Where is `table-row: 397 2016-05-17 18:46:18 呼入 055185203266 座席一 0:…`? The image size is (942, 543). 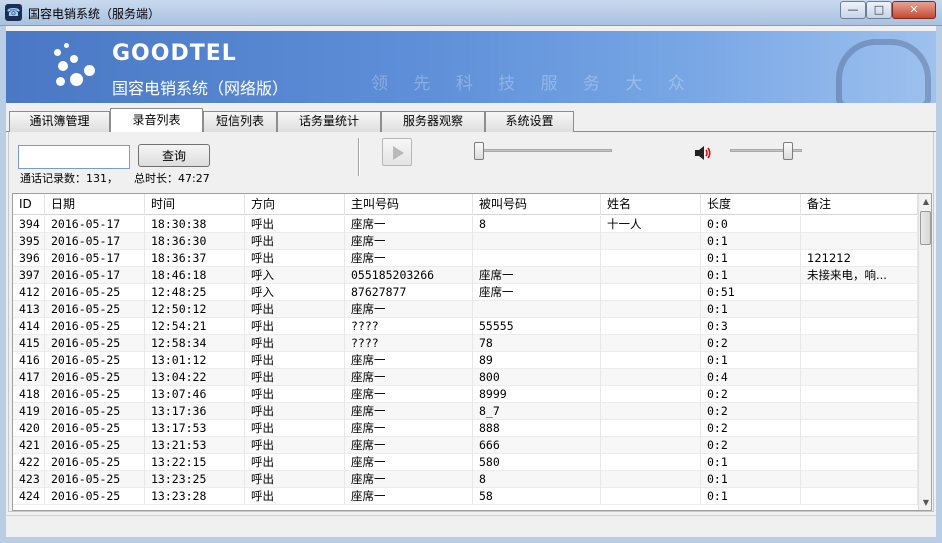
table-row: 397 2016-05-17 18:46:18 呼入 055185203266 座席一 0:… is located at coordinates (465, 275).